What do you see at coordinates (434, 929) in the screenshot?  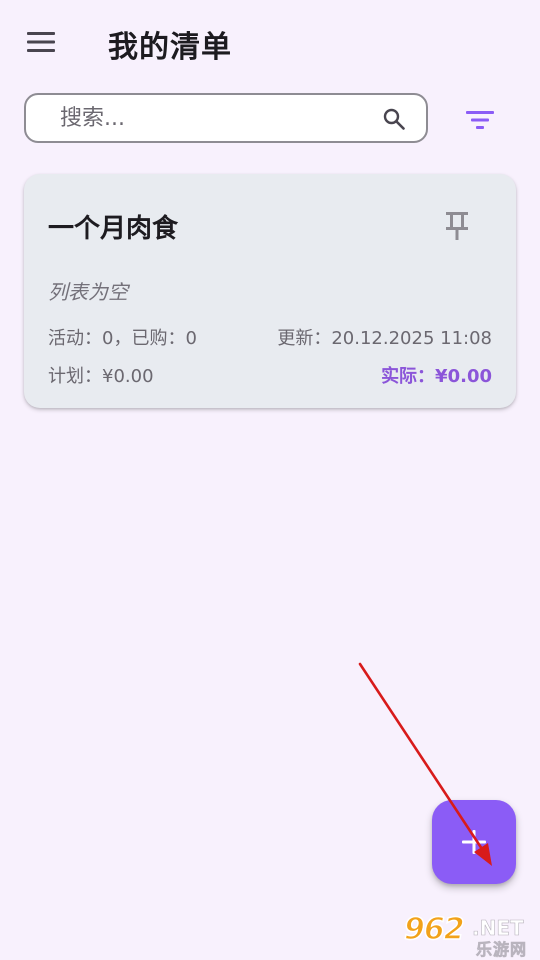 I see `watermark-number: 962` at bounding box center [434, 929].